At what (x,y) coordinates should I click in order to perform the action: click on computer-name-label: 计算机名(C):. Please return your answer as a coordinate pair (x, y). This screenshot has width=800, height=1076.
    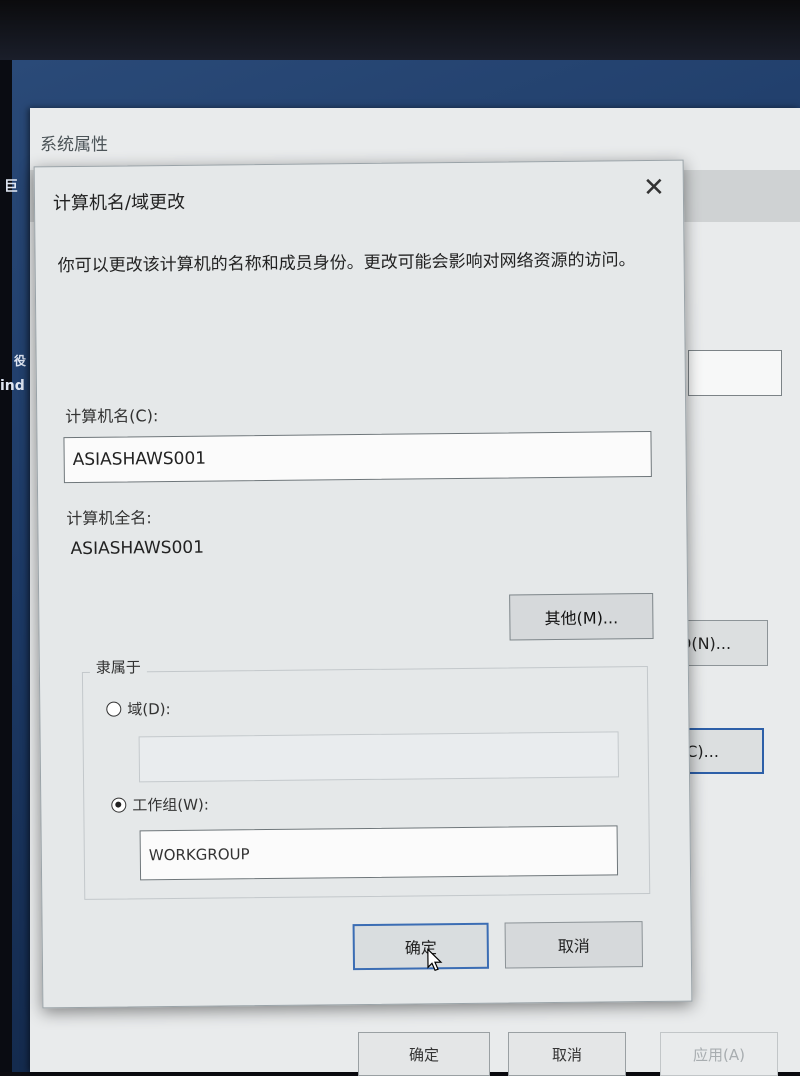
    Looking at the image, I should click on (112, 416).